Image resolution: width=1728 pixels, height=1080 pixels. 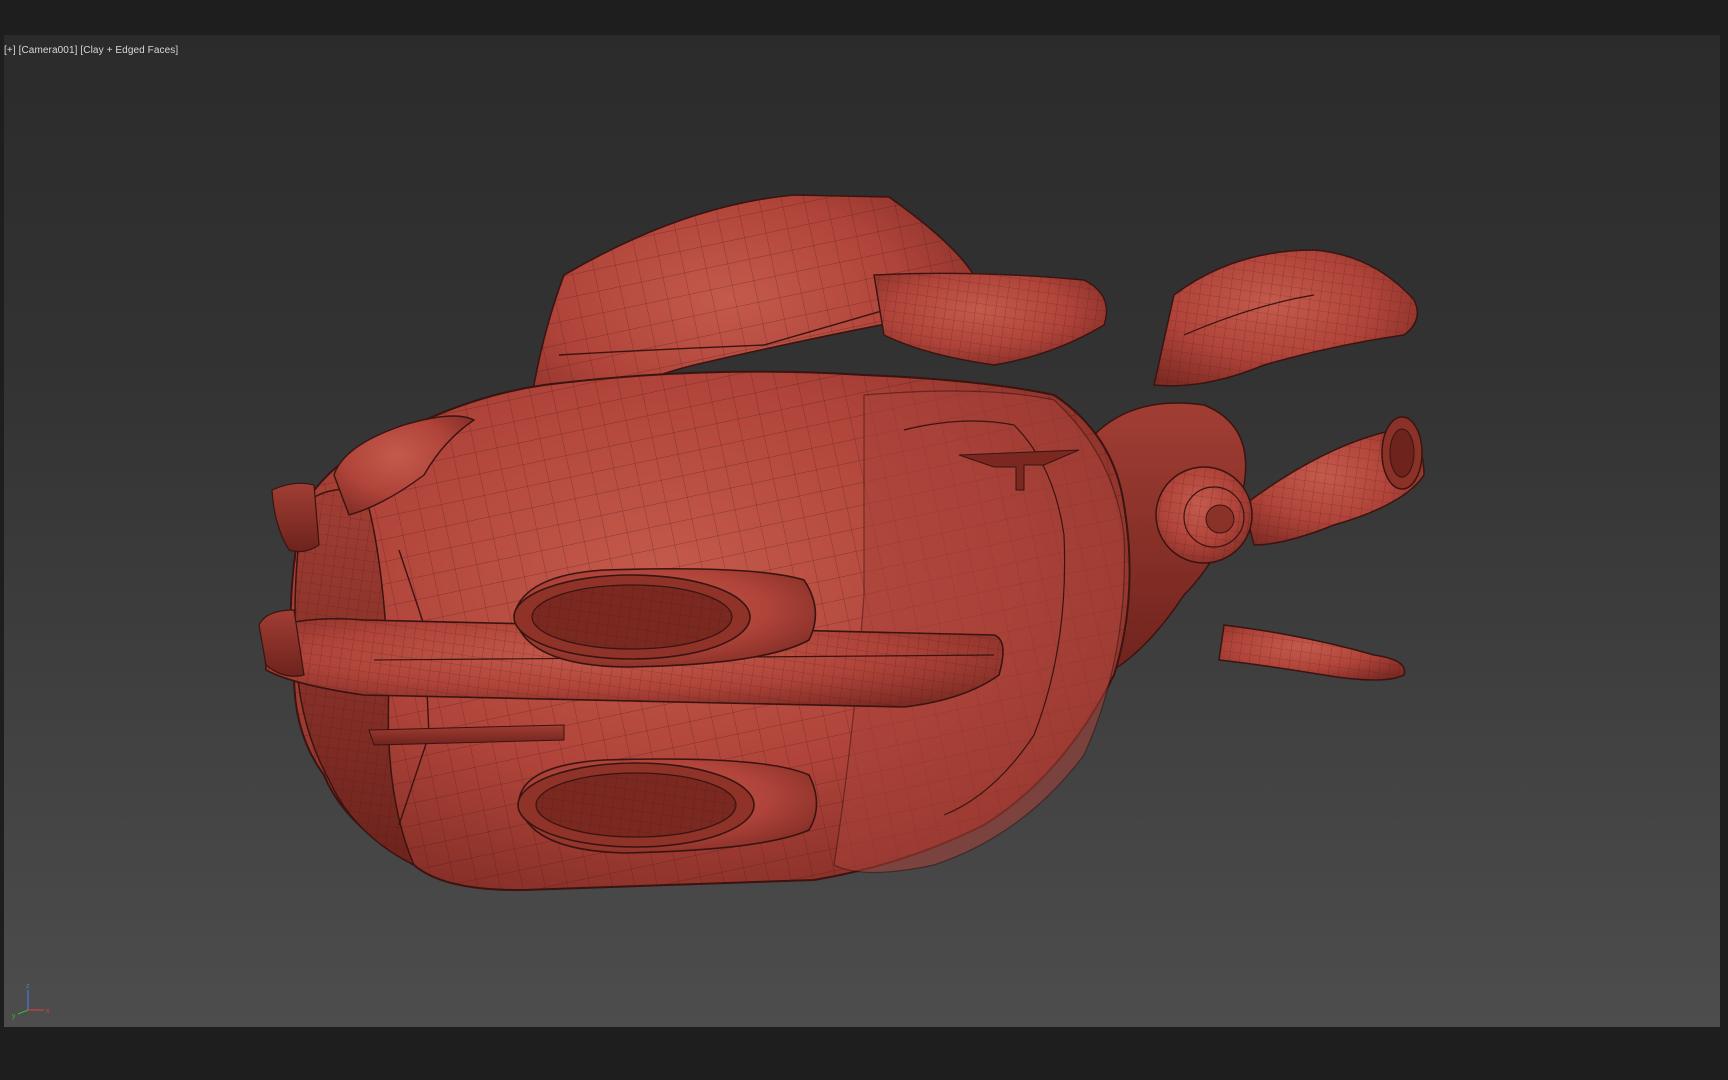 I want to click on axis-y-label: y, so click(x=14, y=1016).